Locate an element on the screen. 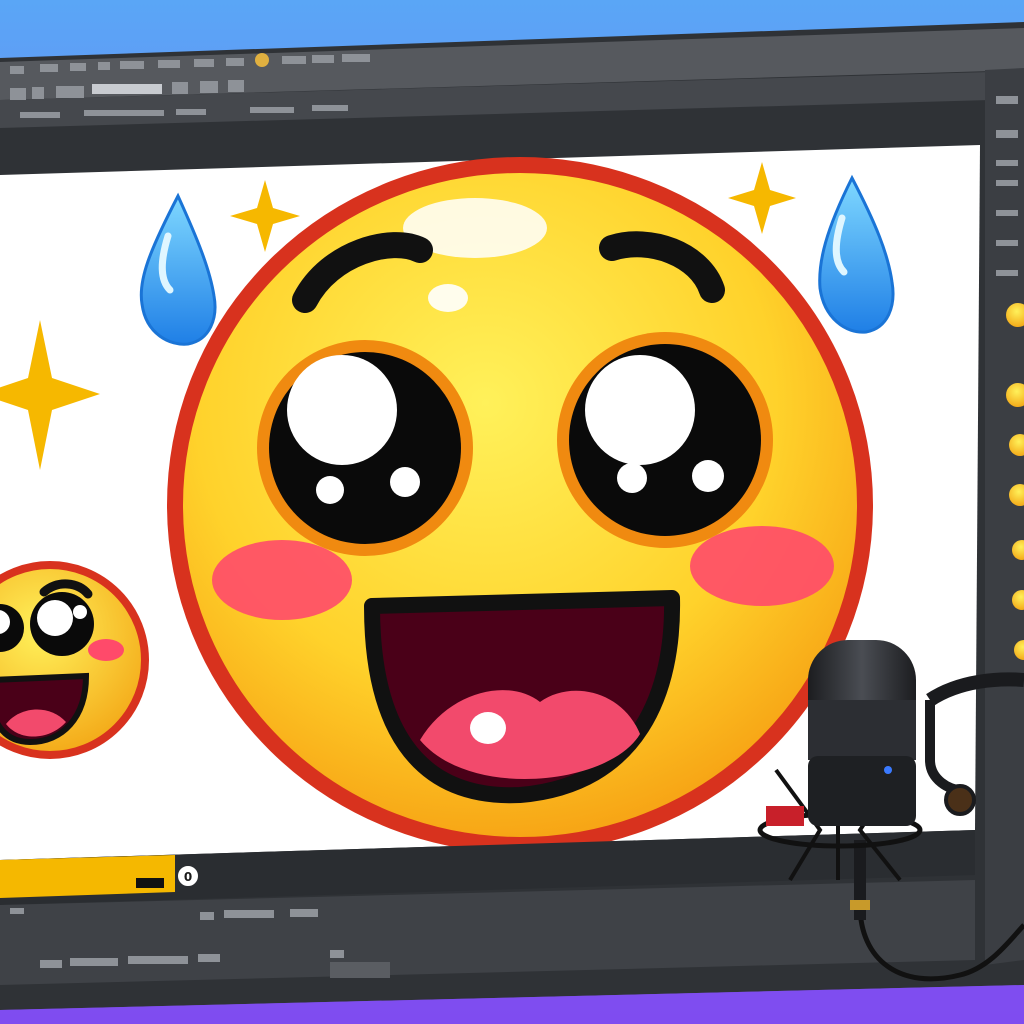 The height and width of the screenshot is (1024, 1024). frame-label is located at coordinates (150, 883).